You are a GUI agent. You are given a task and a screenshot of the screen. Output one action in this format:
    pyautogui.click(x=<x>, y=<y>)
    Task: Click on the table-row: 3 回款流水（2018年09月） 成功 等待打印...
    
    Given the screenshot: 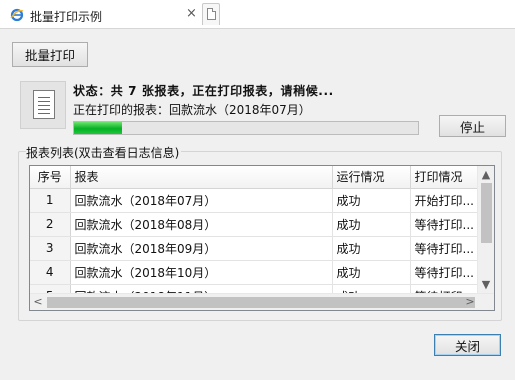 What is the action you would take?
    pyautogui.click(x=256, y=248)
    